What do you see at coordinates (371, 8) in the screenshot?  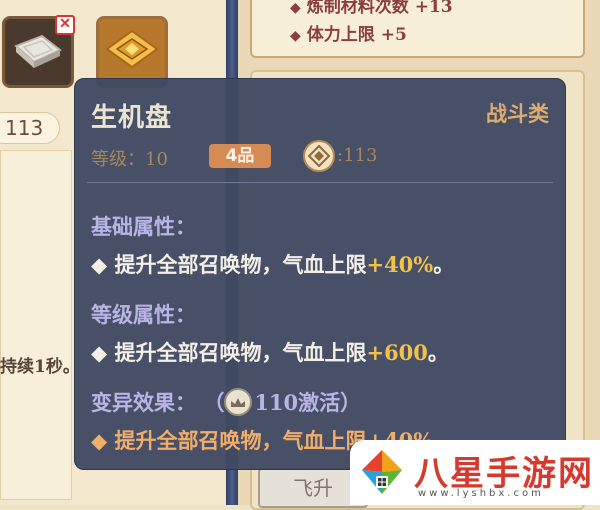 I see `stat-line-refine: ◆ 炼制材料次数 +13` at bounding box center [371, 8].